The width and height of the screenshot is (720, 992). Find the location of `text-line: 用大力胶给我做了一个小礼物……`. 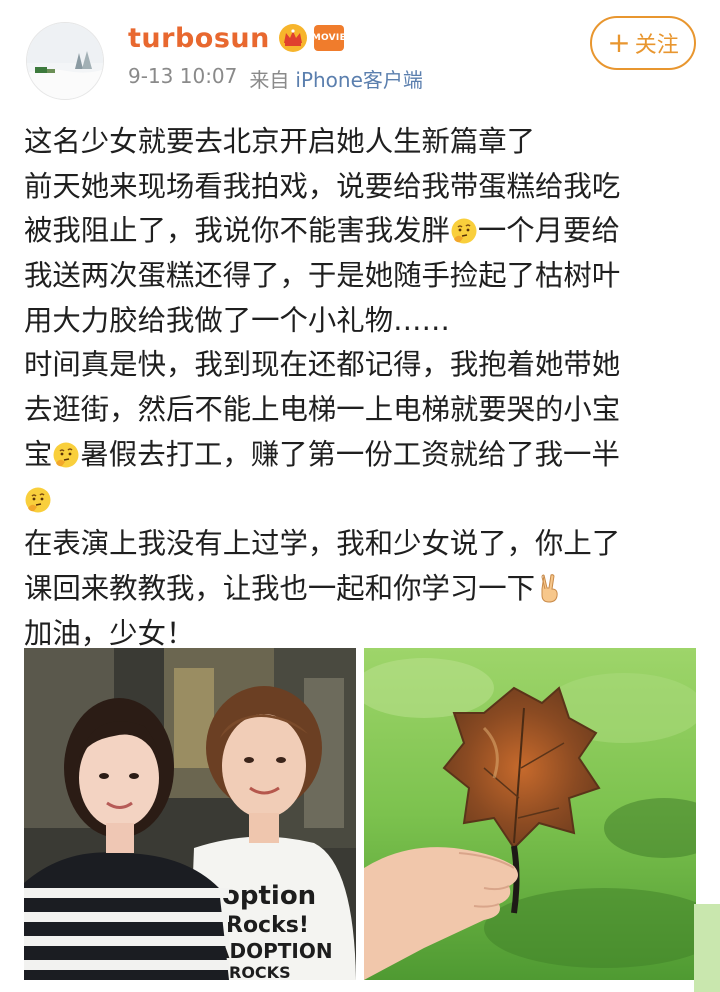

text-line: 用大力胶给我做了一个小礼物…… is located at coordinates (237, 320).